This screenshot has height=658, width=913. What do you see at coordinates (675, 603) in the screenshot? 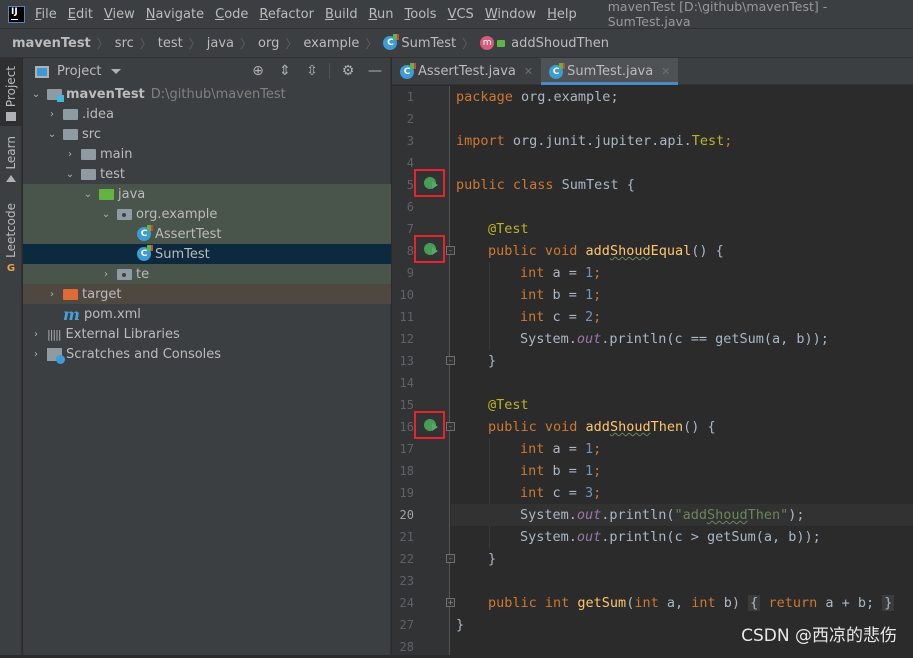
I see `code-text: a,` at bounding box center [675, 603].